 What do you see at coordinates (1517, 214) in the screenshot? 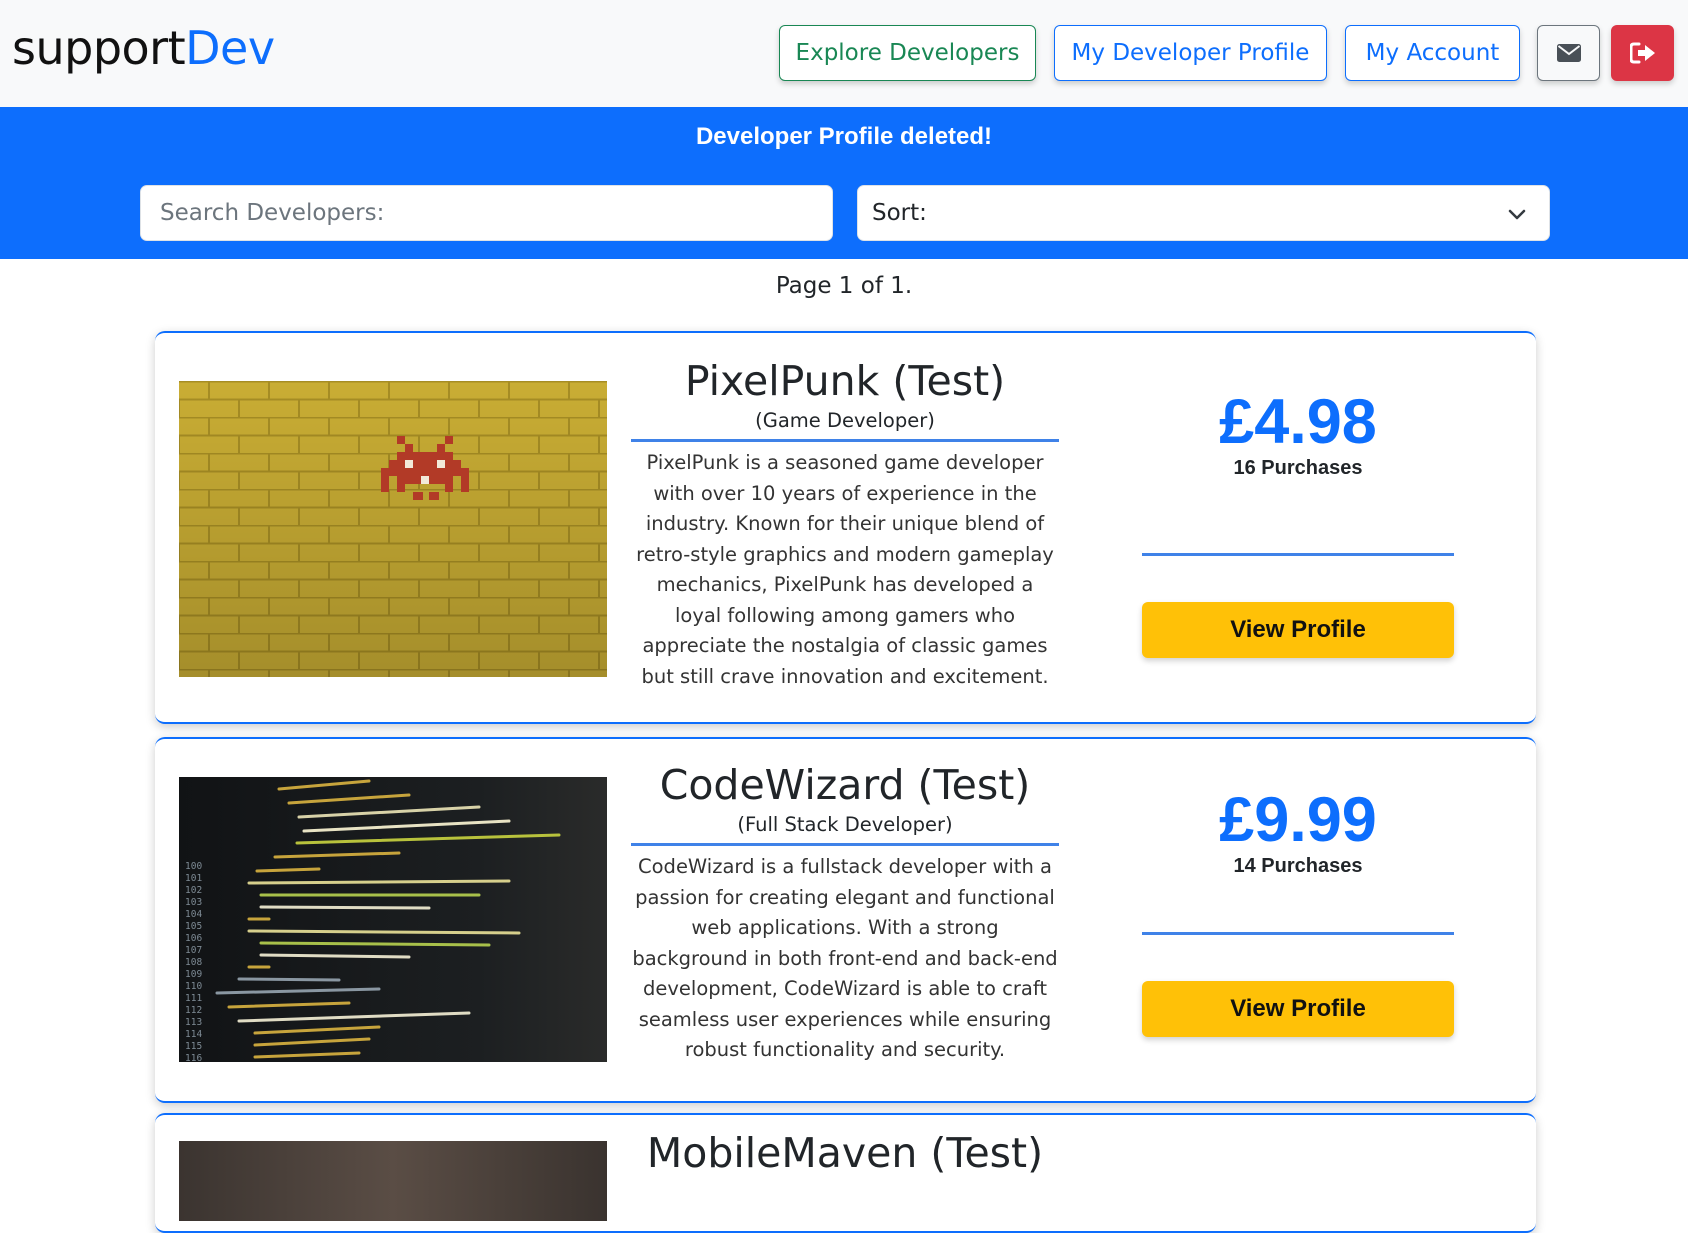
I see `chevron-down-icon` at bounding box center [1517, 214].